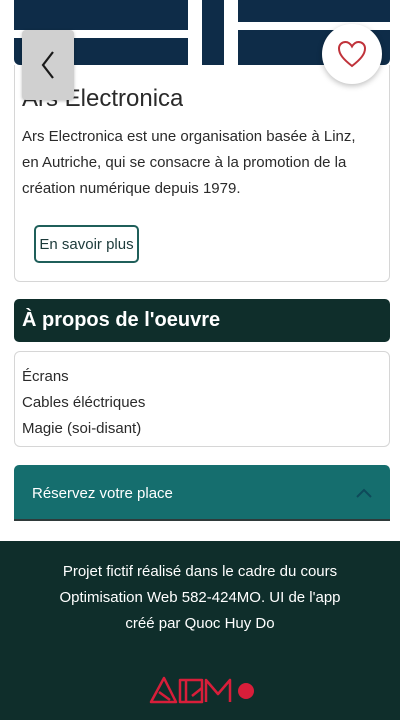  What do you see at coordinates (102, 493) in the screenshot?
I see `reserve-label: Réservez votre place` at bounding box center [102, 493].